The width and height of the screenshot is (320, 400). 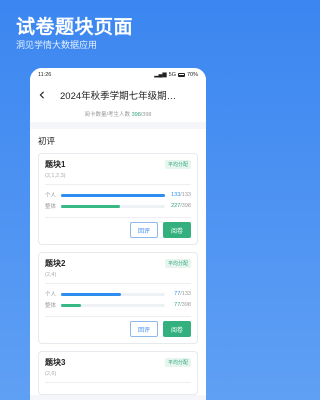 What do you see at coordinates (55, 363) in the screenshot?
I see `block-name: 题块3` at bounding box center [55, 363].